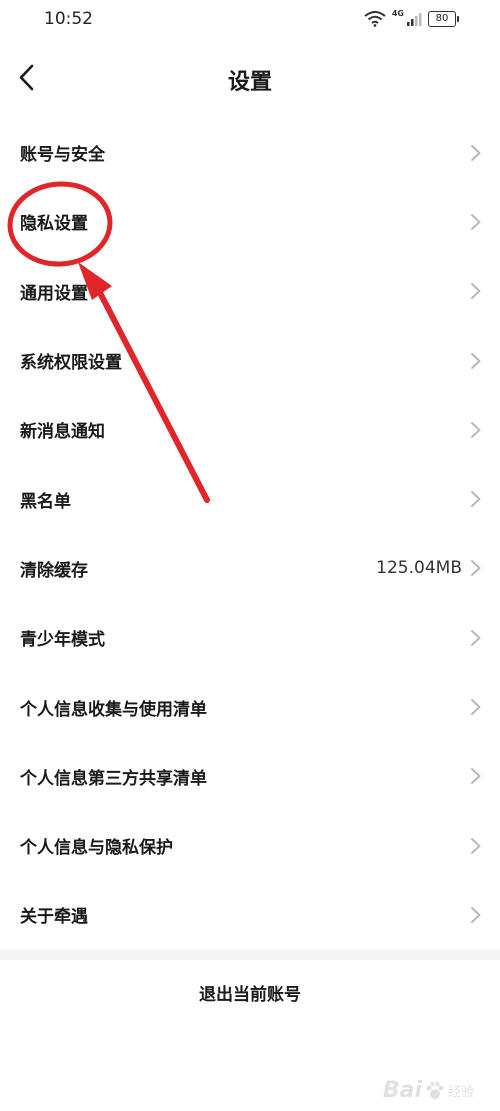 The width and height of the screenshot is (500, 1111). What do you see at coordinates (250, 637) in the screenshot?
I see `settings-item-teen-mode: 青少年模式` at bounding box center [250, 637].